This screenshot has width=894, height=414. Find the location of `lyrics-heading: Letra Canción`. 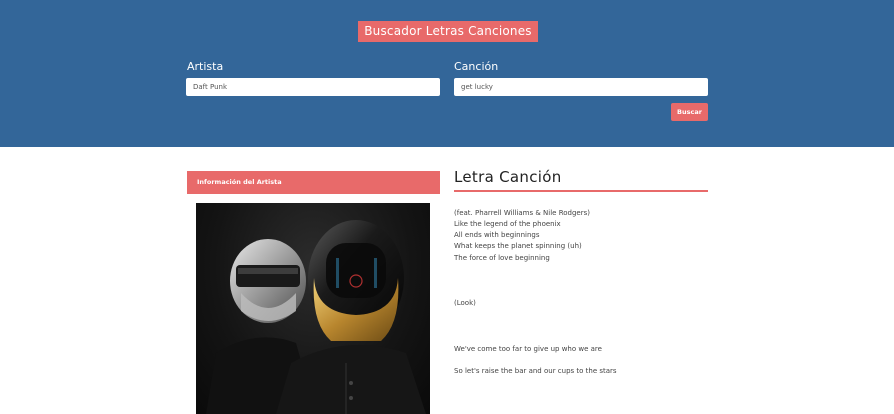

lyrics-heading: Letra Canción is located at coordinates (508, 177).